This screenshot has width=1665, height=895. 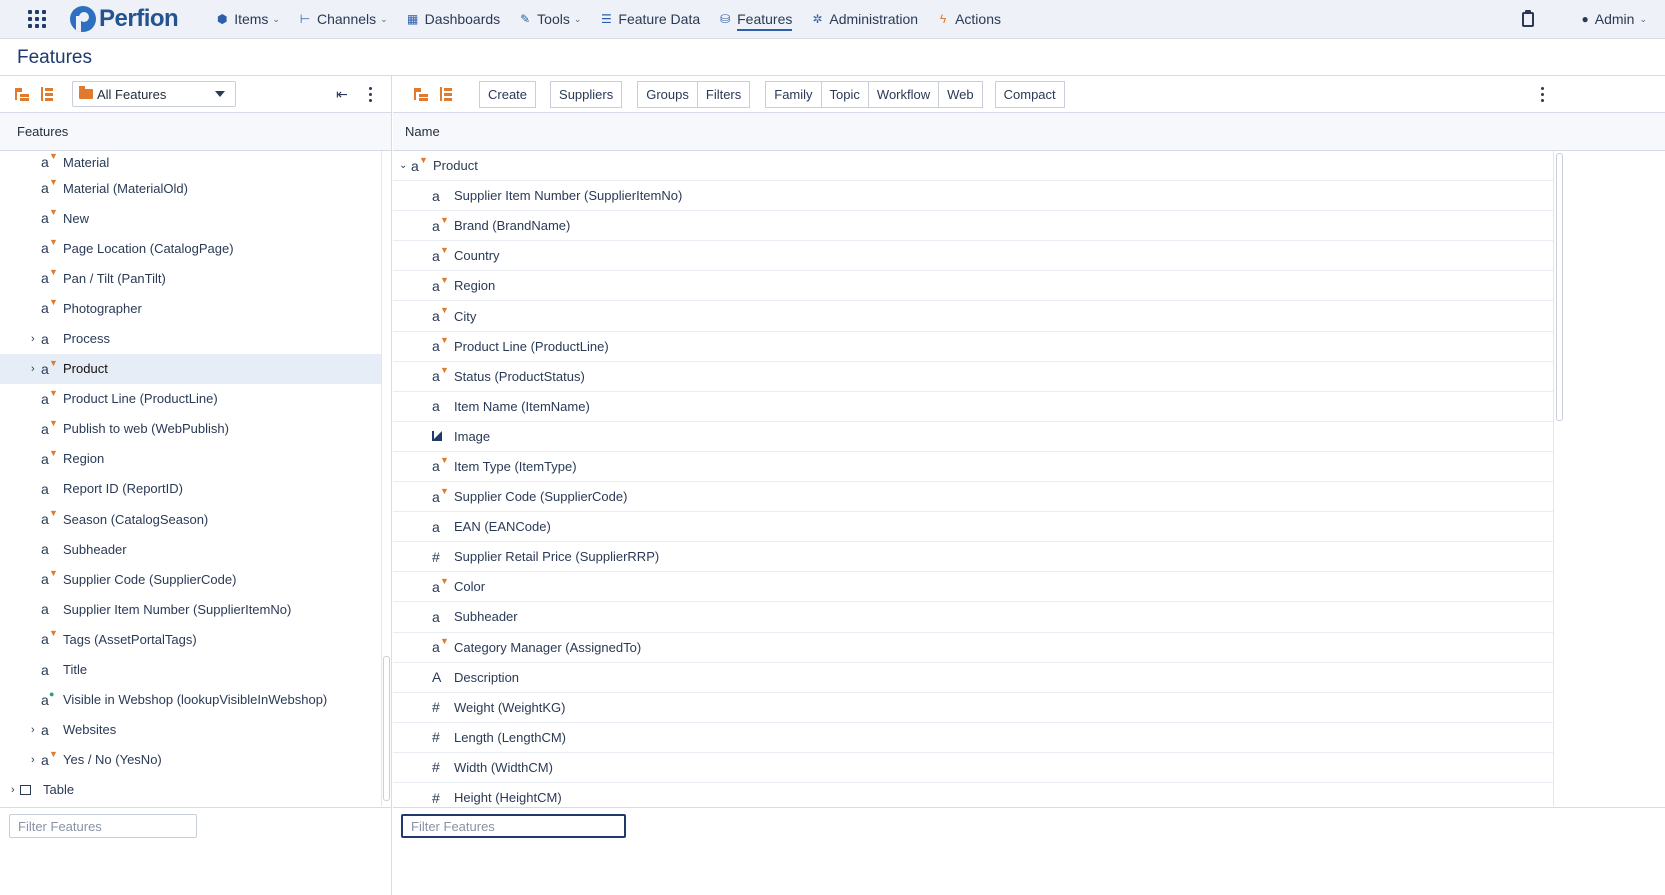 I want to click on feature-tree-item: a ▼ Season (CatalogSeason), so click(x=190, y=519).